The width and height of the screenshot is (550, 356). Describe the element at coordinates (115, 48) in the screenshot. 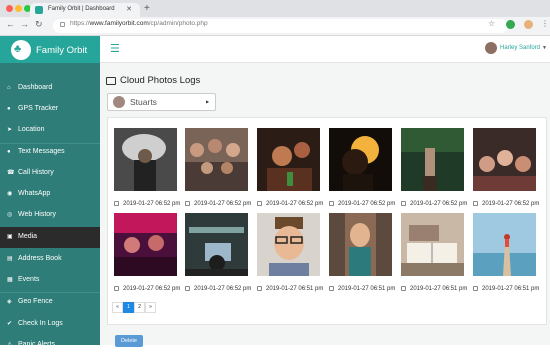

I see `hamburger-menu-icon: ☰` at that location.